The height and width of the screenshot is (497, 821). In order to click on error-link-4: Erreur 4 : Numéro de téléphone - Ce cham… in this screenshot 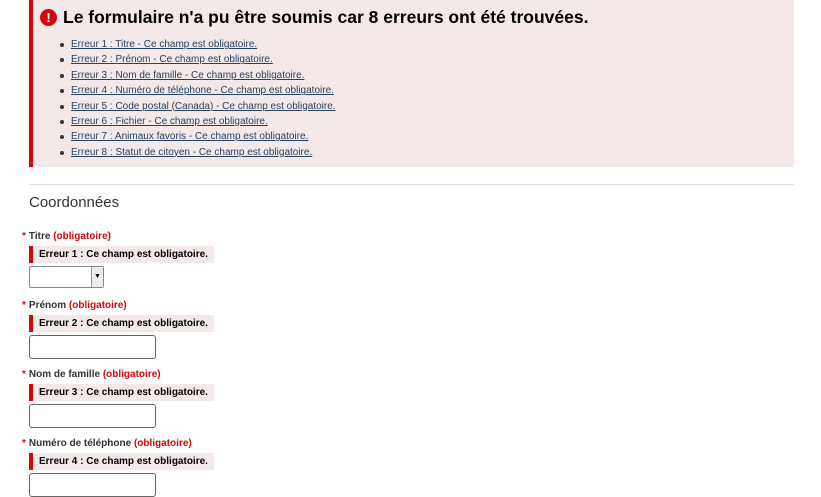, I will do `click(202, 90)`.